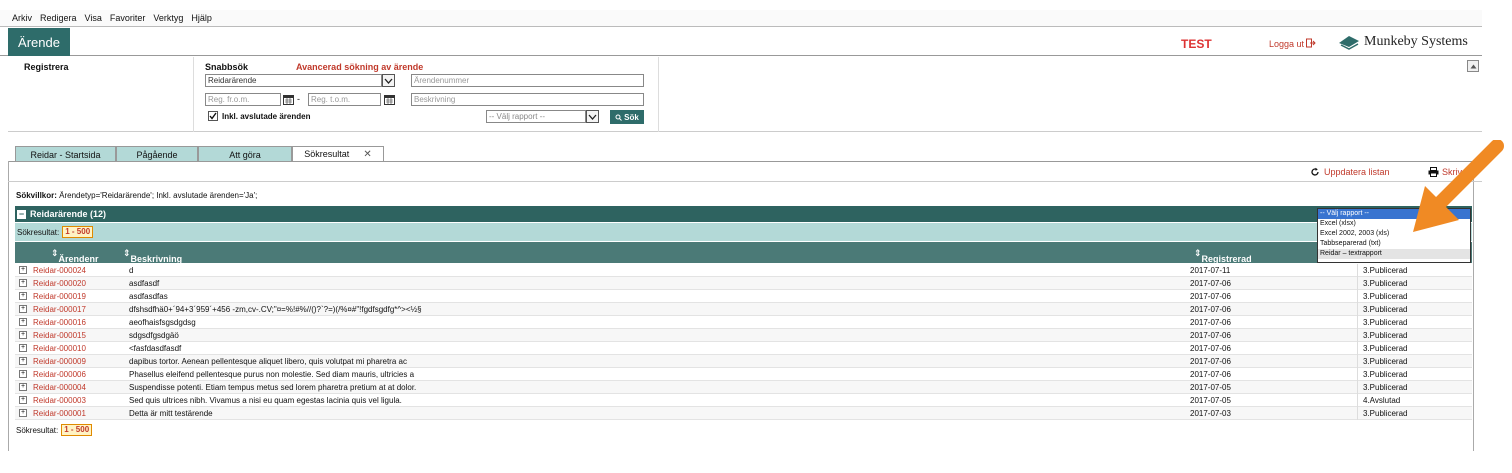 Image resolution: width=1512 pixels, height=473 pixels. What do you see at coordinates (367, 154) in the screenshot?
I see `close-icon: ✕` at bounding box center [367, 154].